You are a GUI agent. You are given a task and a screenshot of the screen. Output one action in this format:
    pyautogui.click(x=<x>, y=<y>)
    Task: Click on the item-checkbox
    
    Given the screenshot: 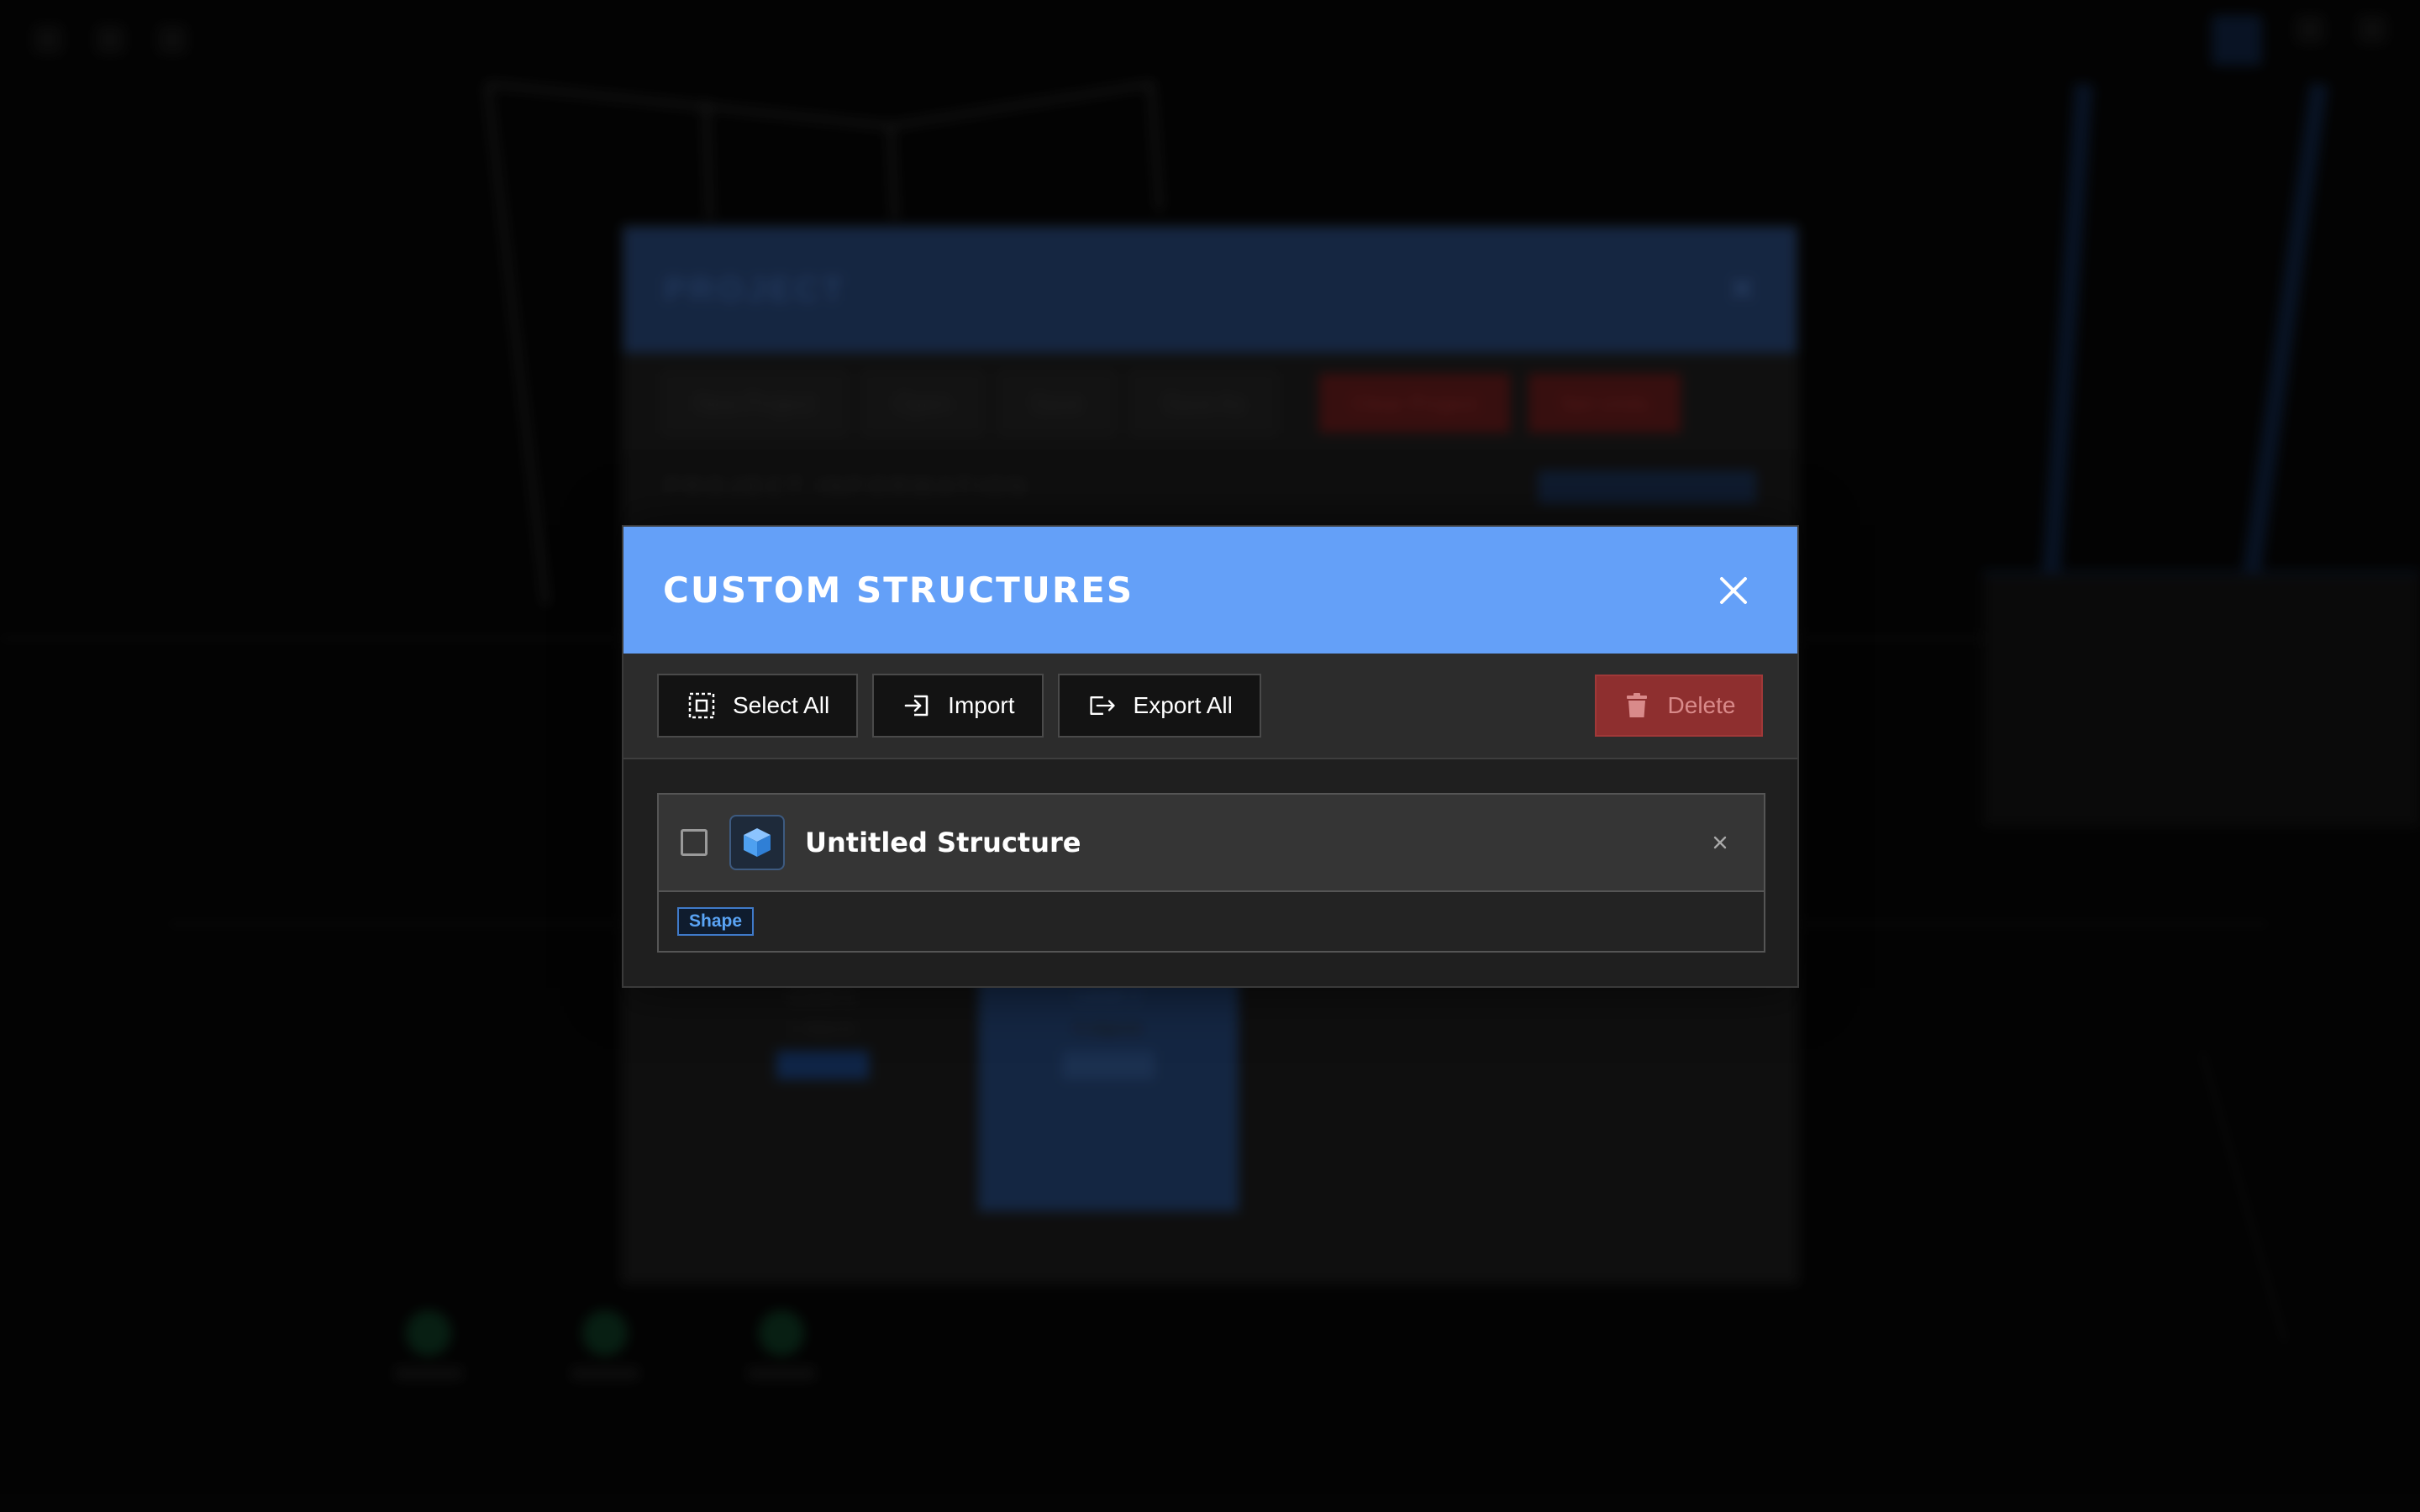 What is the action you would take?
    pyautogui.click(x=694, y=842)
    